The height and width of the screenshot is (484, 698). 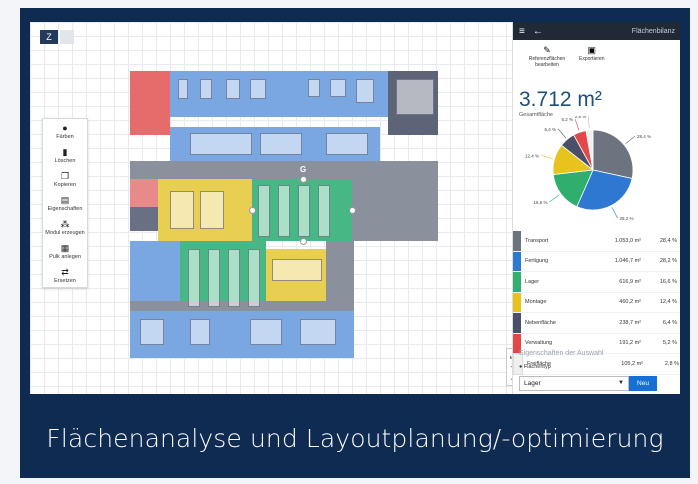 I want to click on pie-slice-label: 5,2 %, so click(x=568, y=119).